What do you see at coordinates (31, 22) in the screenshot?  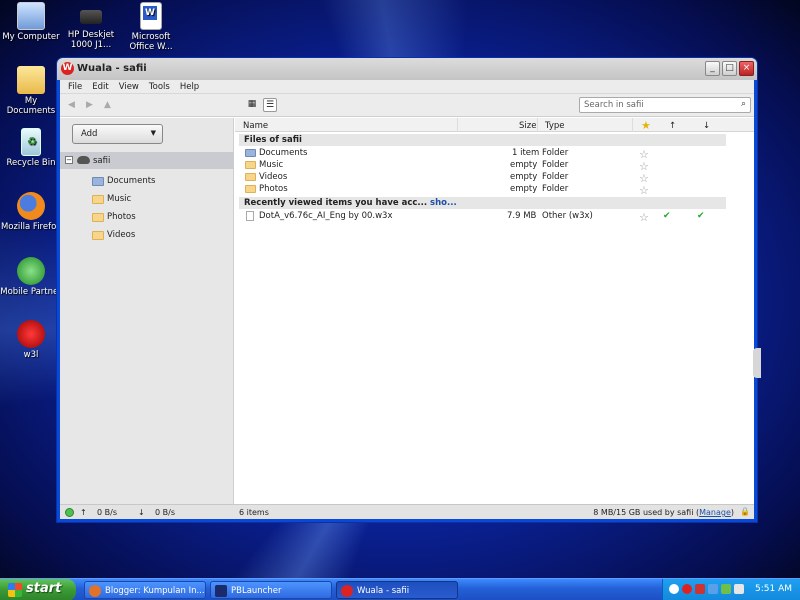 I see `desktop-icon-my-computer: My Computer` at bounding box center [31, 22].